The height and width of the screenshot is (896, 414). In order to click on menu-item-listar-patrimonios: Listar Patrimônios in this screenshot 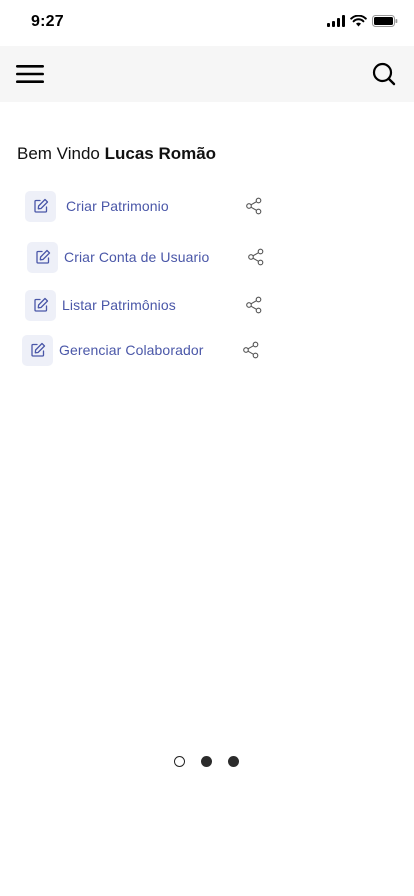, I will do `click(100, 305)`.